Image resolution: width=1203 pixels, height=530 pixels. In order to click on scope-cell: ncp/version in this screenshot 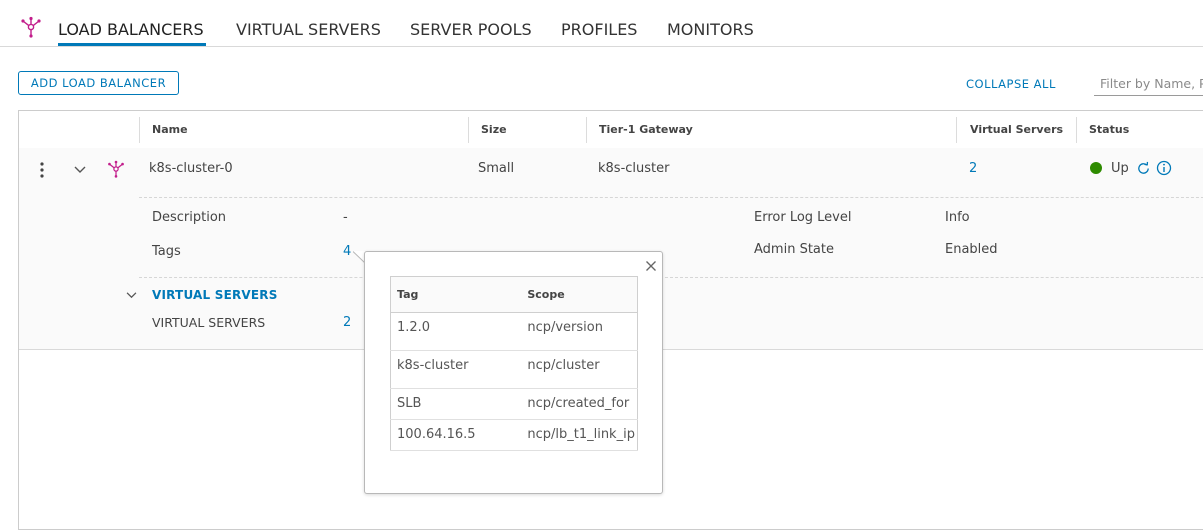, I will do `click(579, 331)`.